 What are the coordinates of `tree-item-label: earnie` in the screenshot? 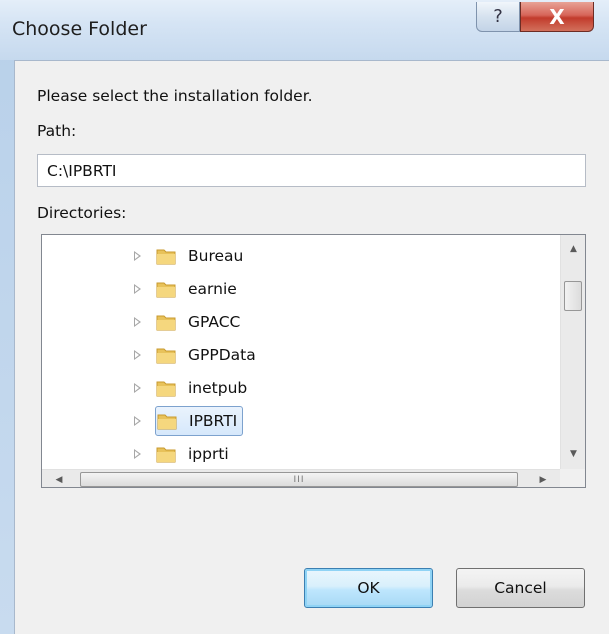 It's located at (212, 289).